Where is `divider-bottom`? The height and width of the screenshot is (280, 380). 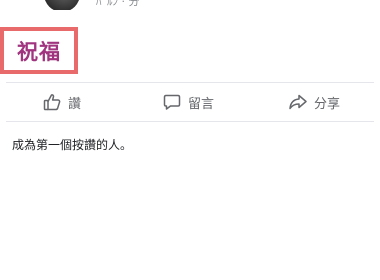
divider-bottom is located at coordinates (190, 121).